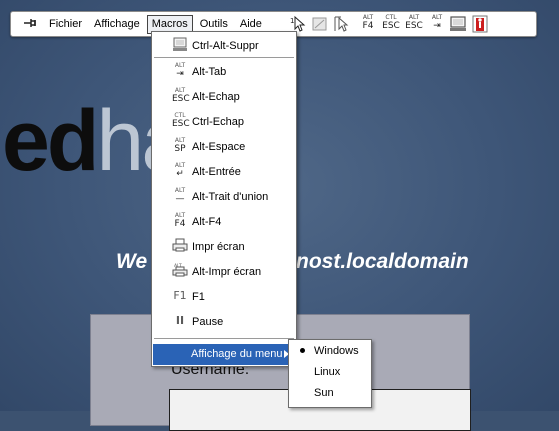 The width and height of the screenshot is (559, 431). What do you see at coordinates (302, 350) in the screenshot?
I see `selected-dot-icon` at bounding box center [302, 350].